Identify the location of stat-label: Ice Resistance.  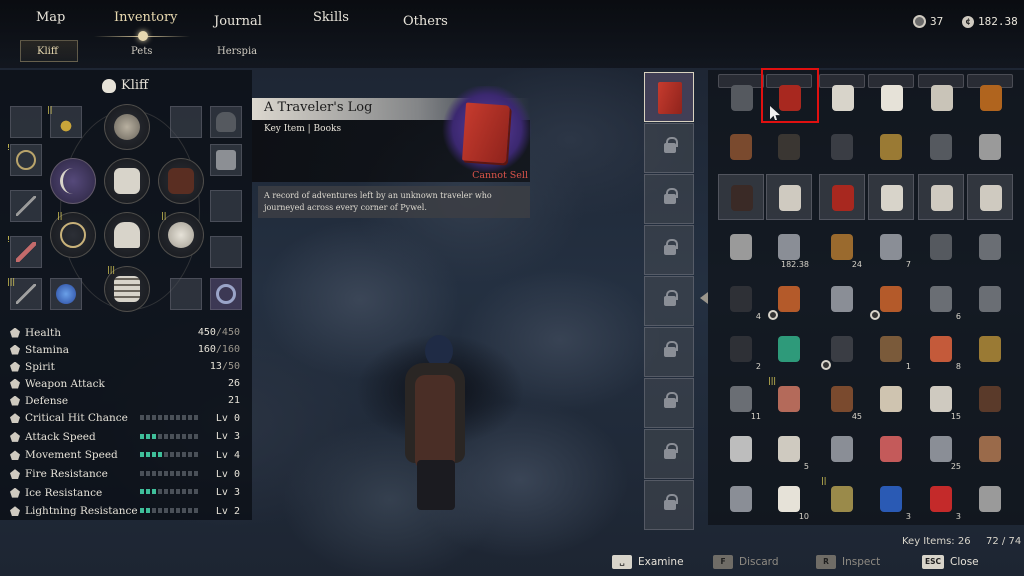
(64, 492).